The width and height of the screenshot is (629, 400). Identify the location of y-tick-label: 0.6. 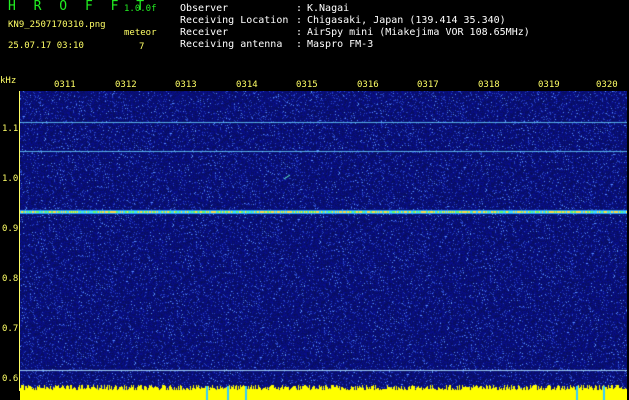
(10, 379).